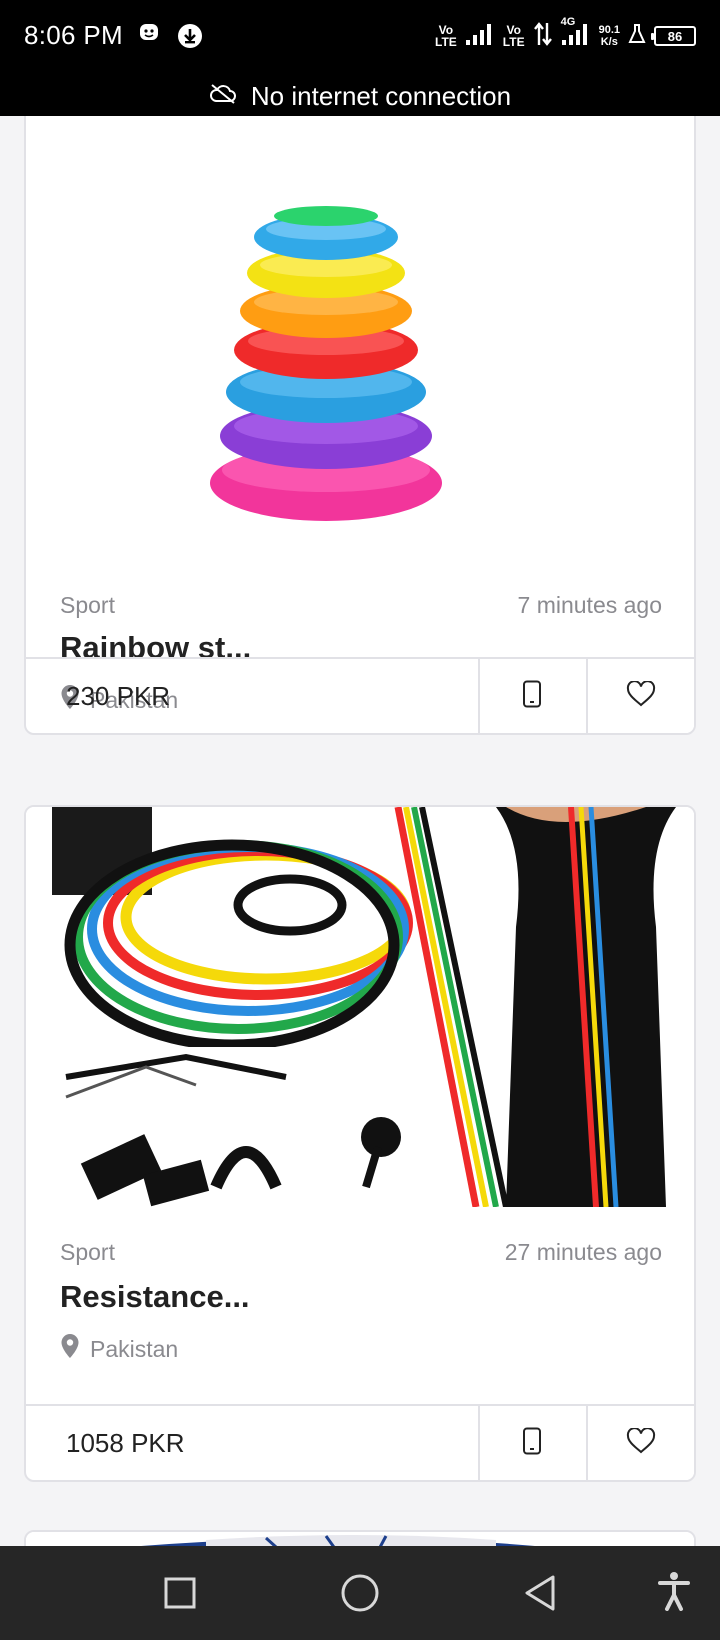  I want to click on battery-indicator: 86, so click(673, 36).